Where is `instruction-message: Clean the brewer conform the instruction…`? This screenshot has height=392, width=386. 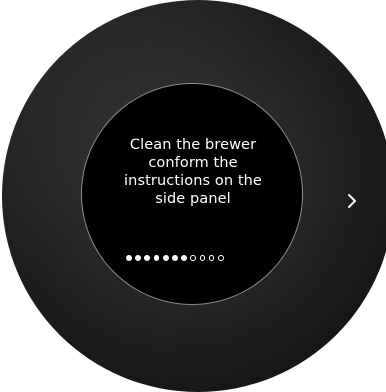 instruction-message: Clean the brewer conform the instruction… is located at coordinates (193, 172).